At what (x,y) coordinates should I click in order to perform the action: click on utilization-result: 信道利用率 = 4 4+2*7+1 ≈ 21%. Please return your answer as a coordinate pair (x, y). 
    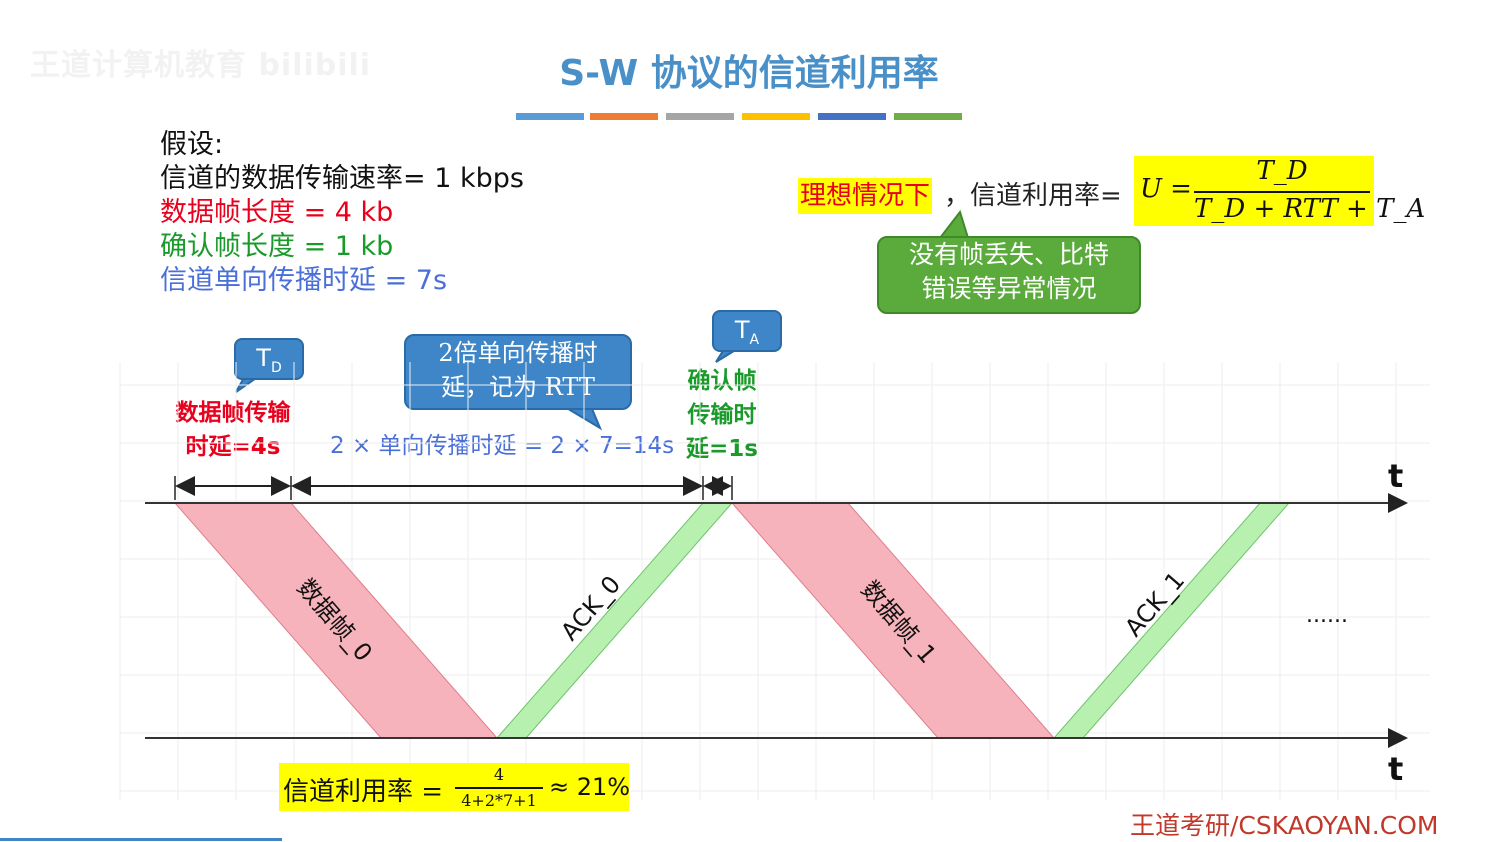
    Looking at the image, I should click on (455, 787).